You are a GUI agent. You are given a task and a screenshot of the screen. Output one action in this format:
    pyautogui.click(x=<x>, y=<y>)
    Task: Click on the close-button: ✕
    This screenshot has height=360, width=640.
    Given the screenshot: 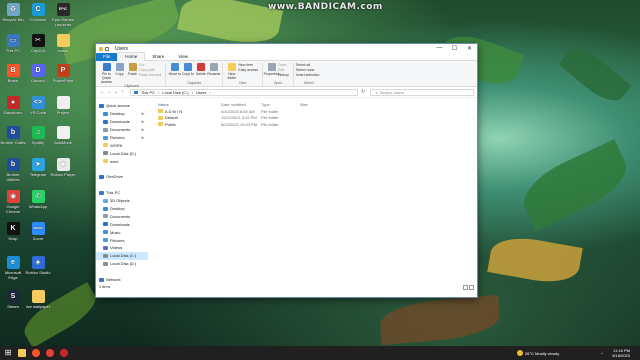 What is the action you would take?
    pyautogui.click(x=469, y=48)
    